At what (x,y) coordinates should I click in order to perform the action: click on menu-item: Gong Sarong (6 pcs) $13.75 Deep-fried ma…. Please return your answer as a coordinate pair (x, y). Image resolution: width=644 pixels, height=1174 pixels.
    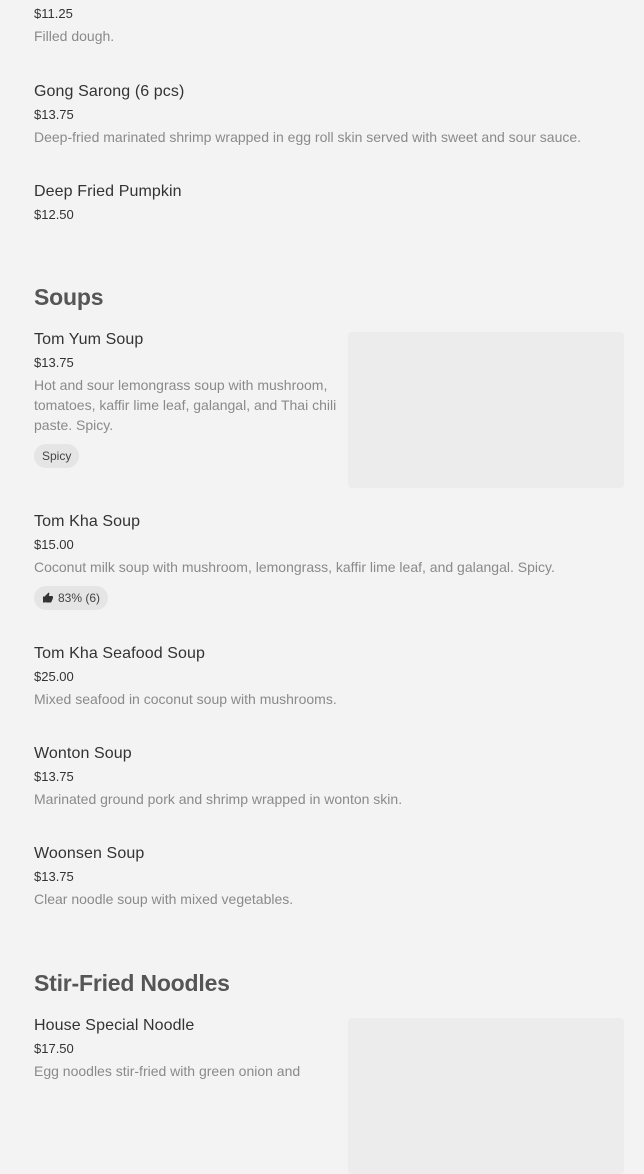
    Looking at the image, I should click on (329, 114).